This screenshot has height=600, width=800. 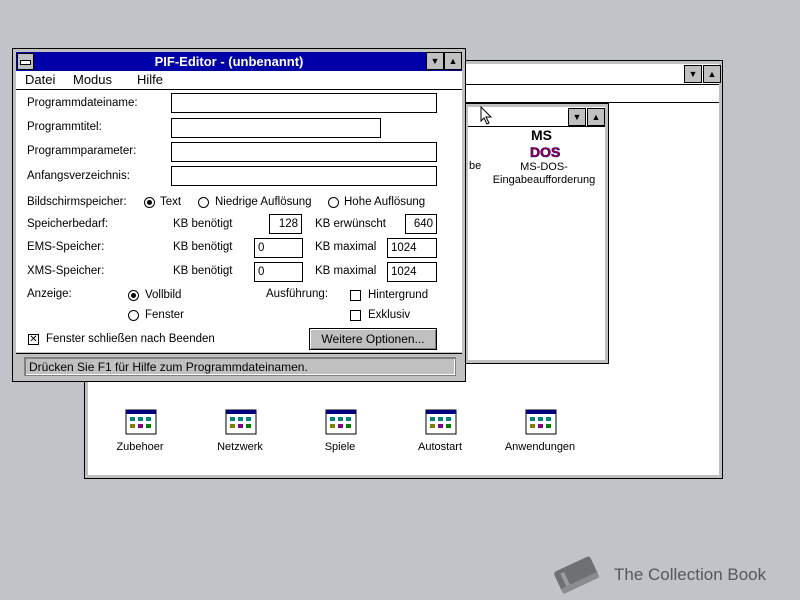 I want to click on checkbox-hintergrund-label: Hintergrund, so click(x=398, y=295).